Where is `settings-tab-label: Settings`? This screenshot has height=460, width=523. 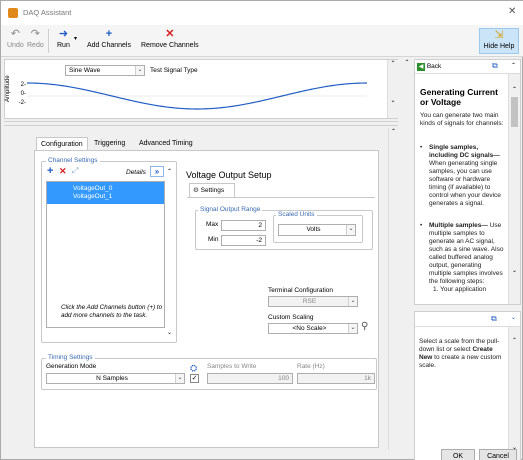 settings-tab-label: Settings is located at coordinates (212, 190).